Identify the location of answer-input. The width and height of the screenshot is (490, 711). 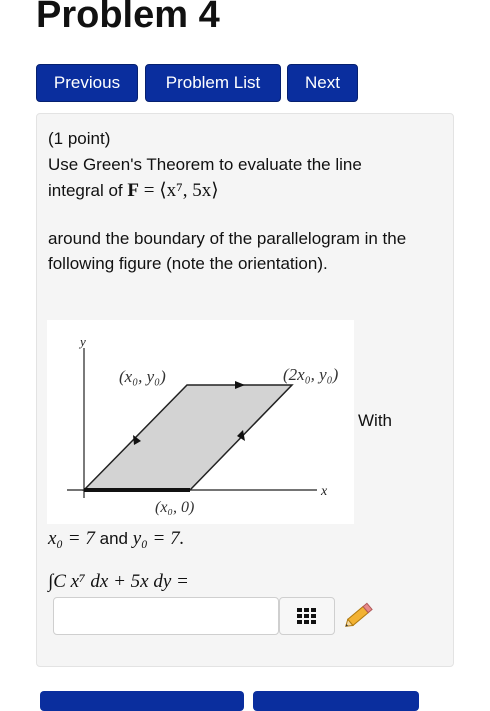
(166, 616).